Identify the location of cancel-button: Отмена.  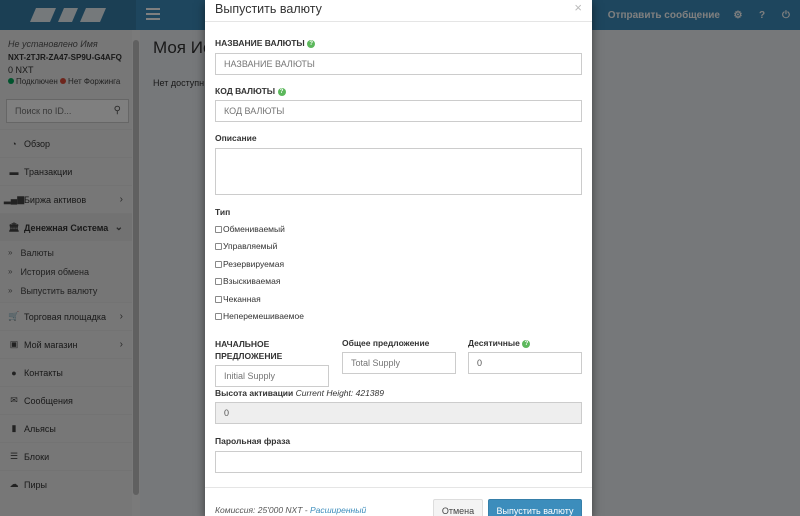
(458, 507).